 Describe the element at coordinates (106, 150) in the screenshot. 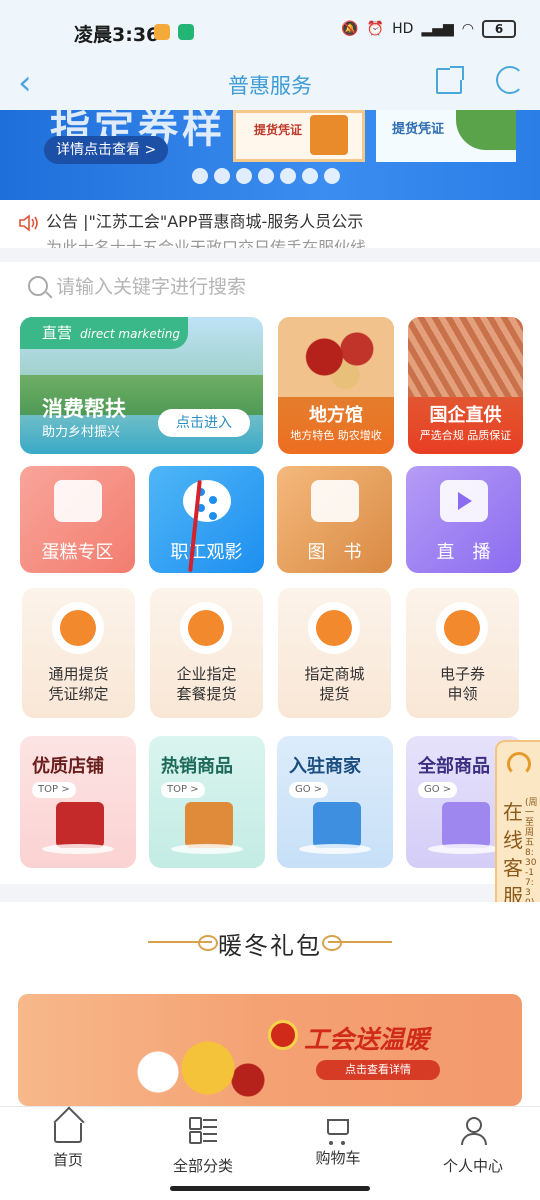

I see `banner-detail-button: 详情点击查看 >` at that location.